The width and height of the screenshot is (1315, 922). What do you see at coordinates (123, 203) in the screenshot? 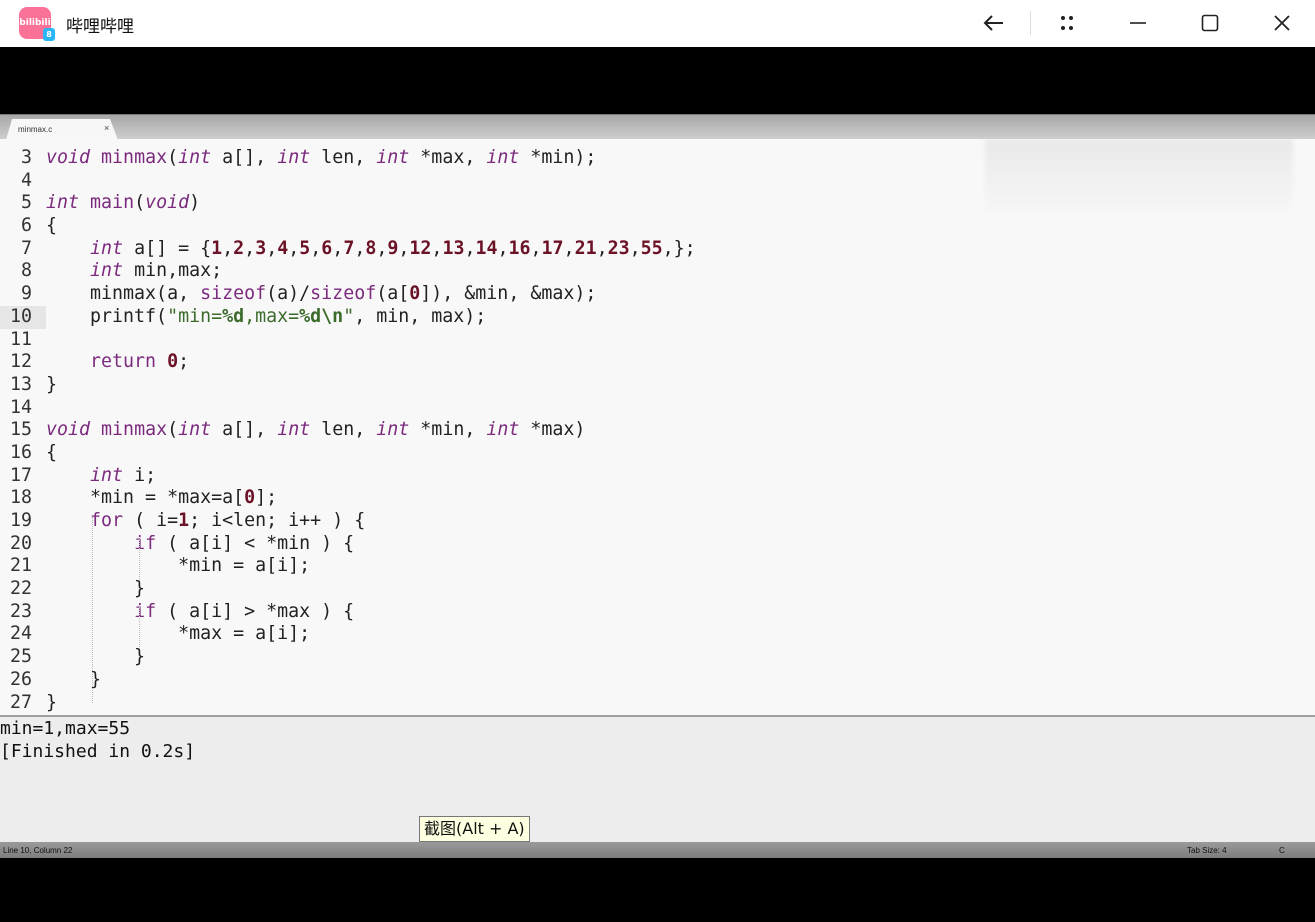
I see `code-text: int main(void)` at bounding box center [123, 203].